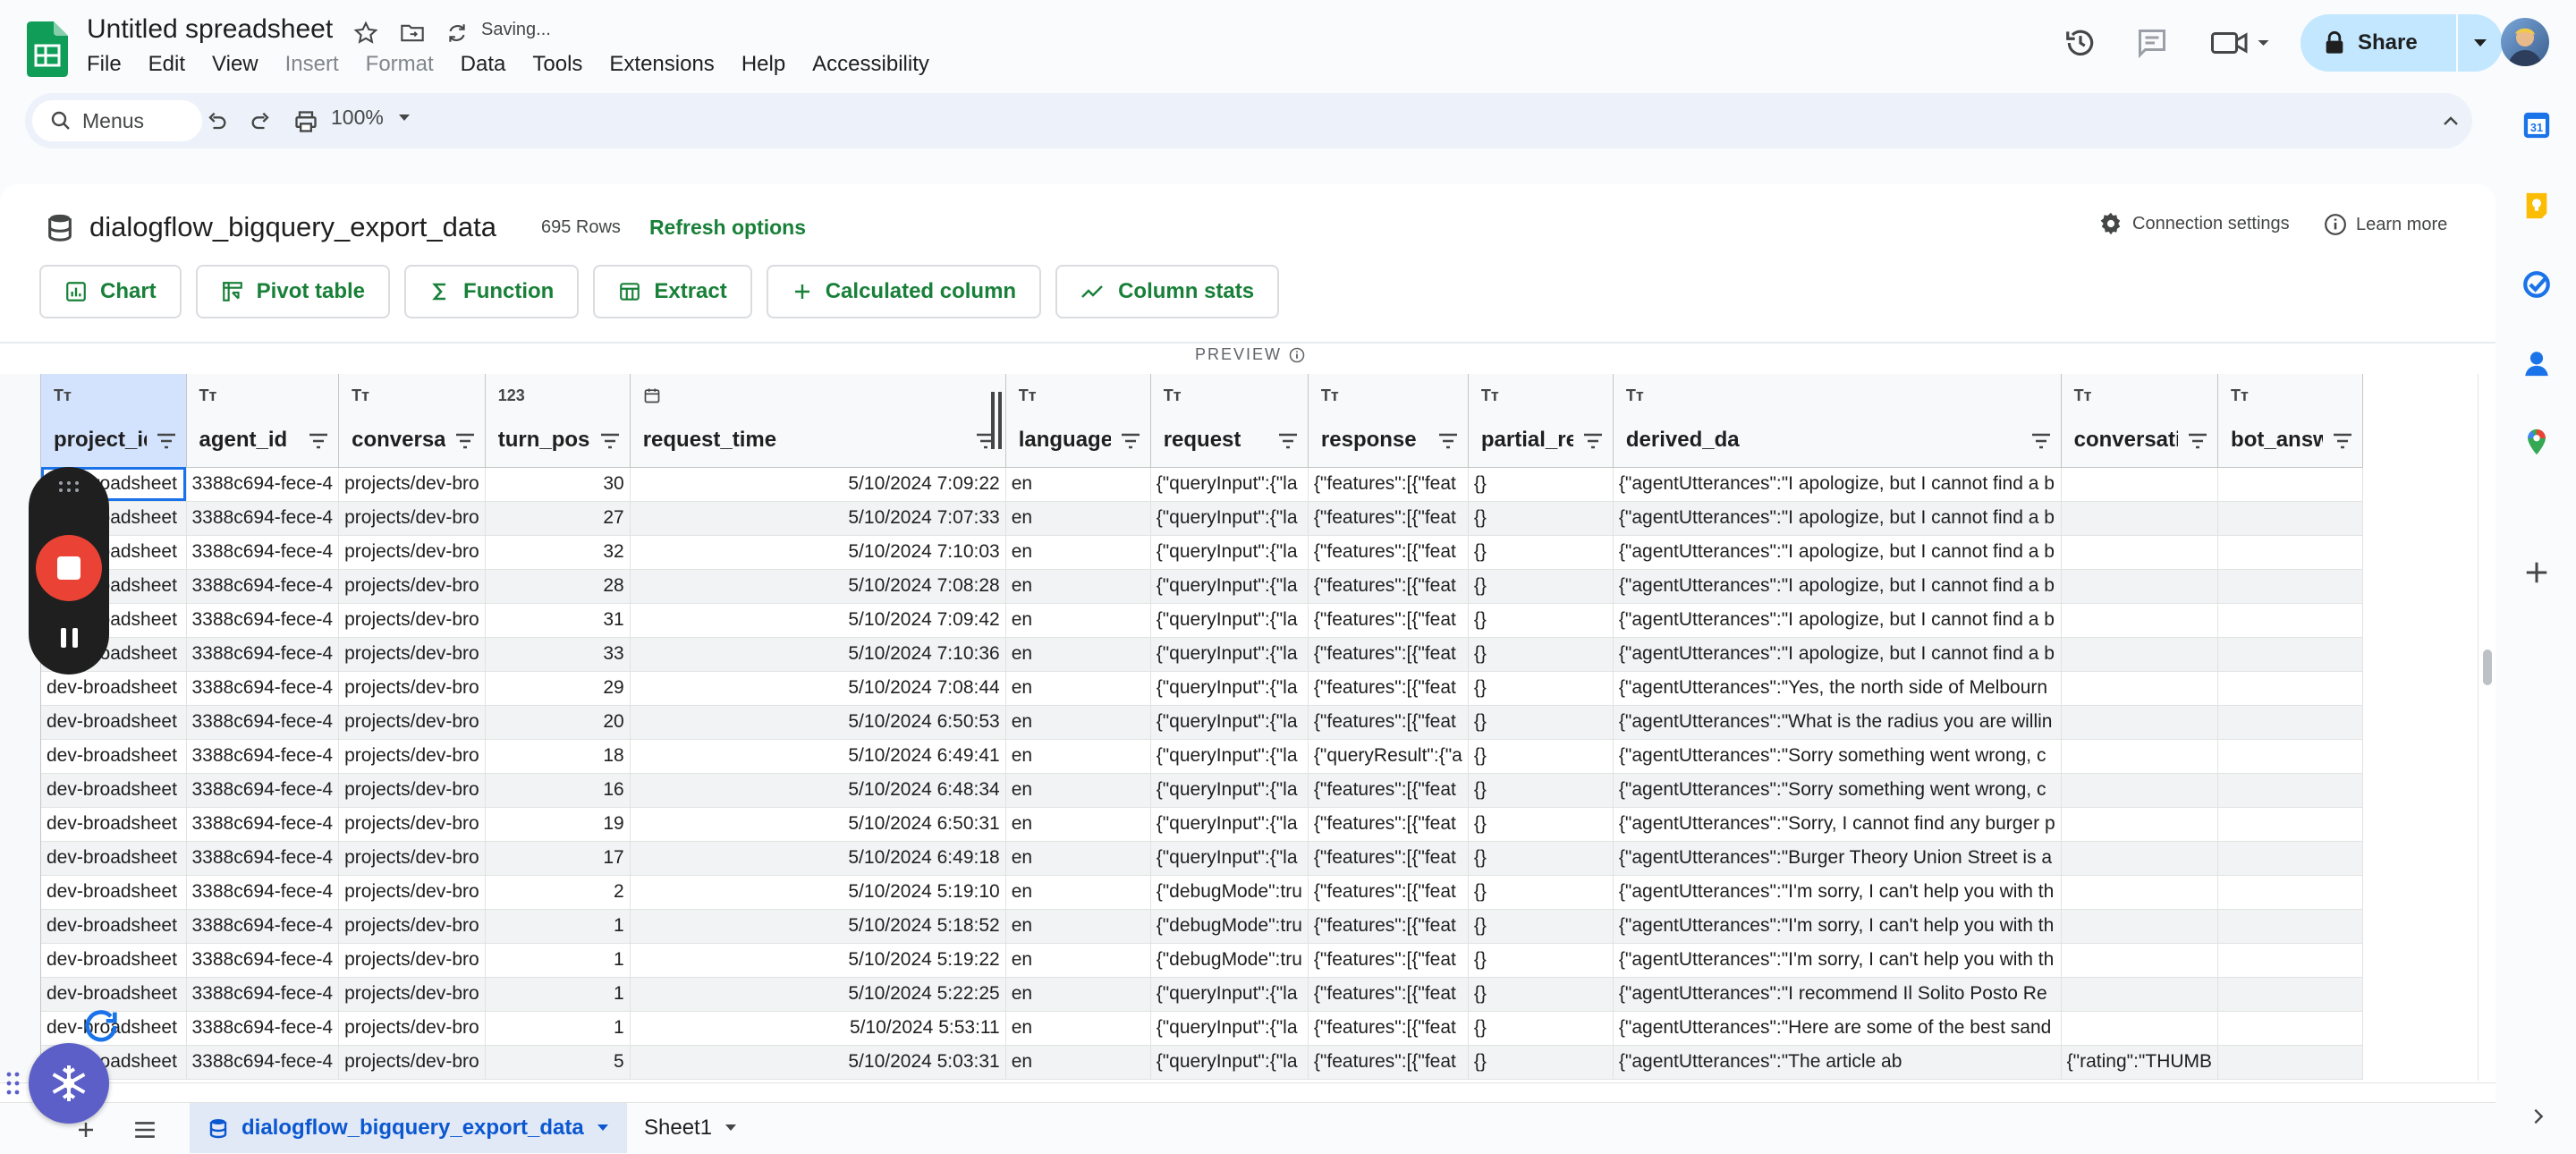  I want to click on table-cell: 5/10/2024 5:19:10, so click(818, 892).